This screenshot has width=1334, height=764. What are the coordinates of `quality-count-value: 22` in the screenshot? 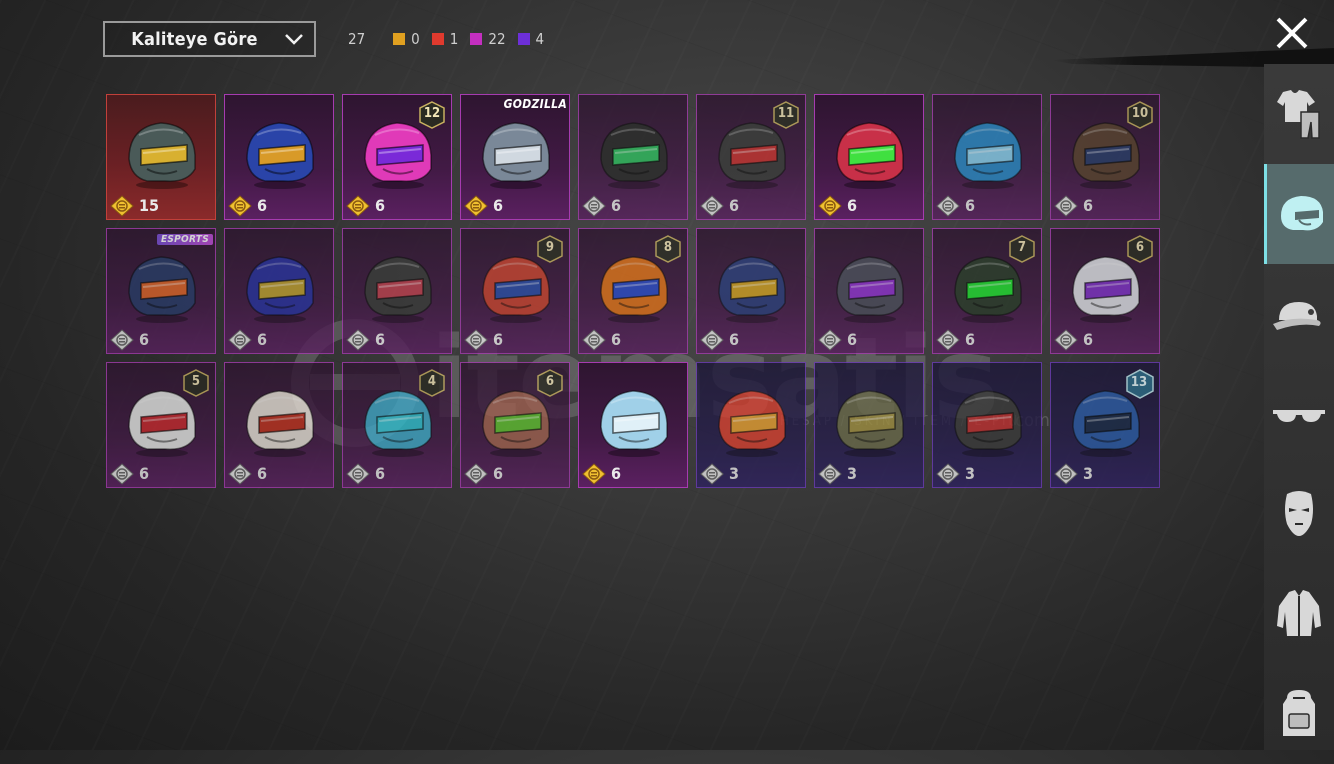 It's located at (497, 39).